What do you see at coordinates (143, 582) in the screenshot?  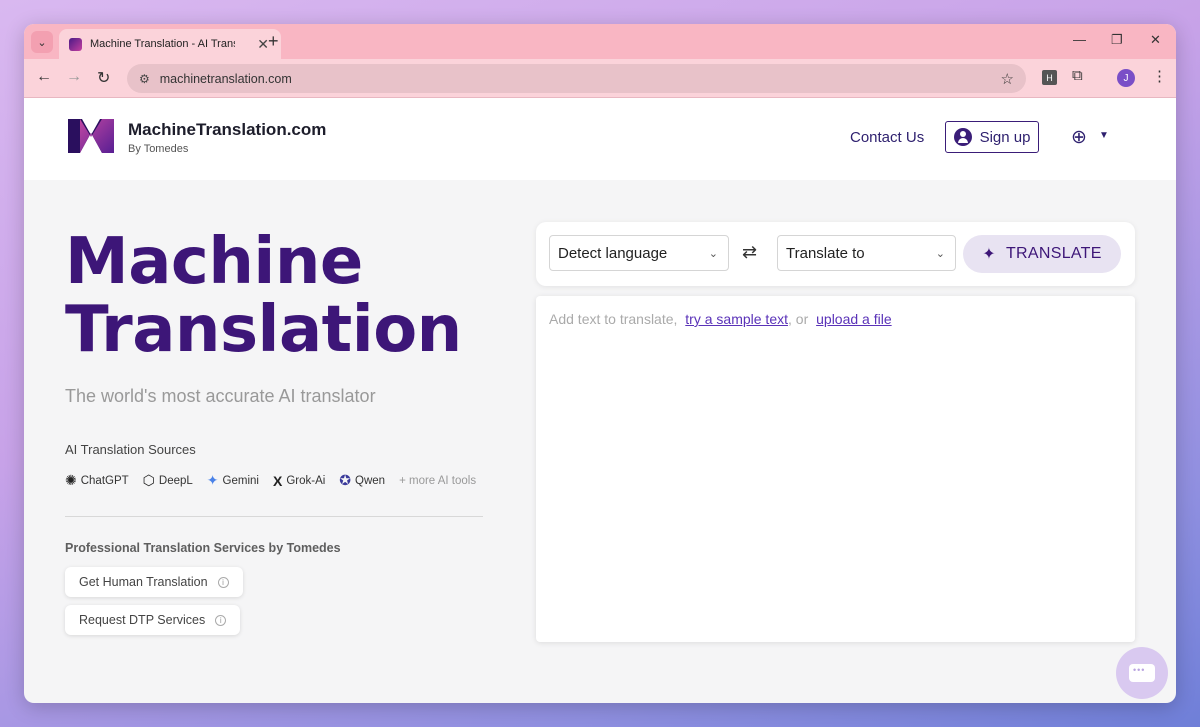 I see `human-translation-label: Get Human Translation` at bounding box center [143, 582].